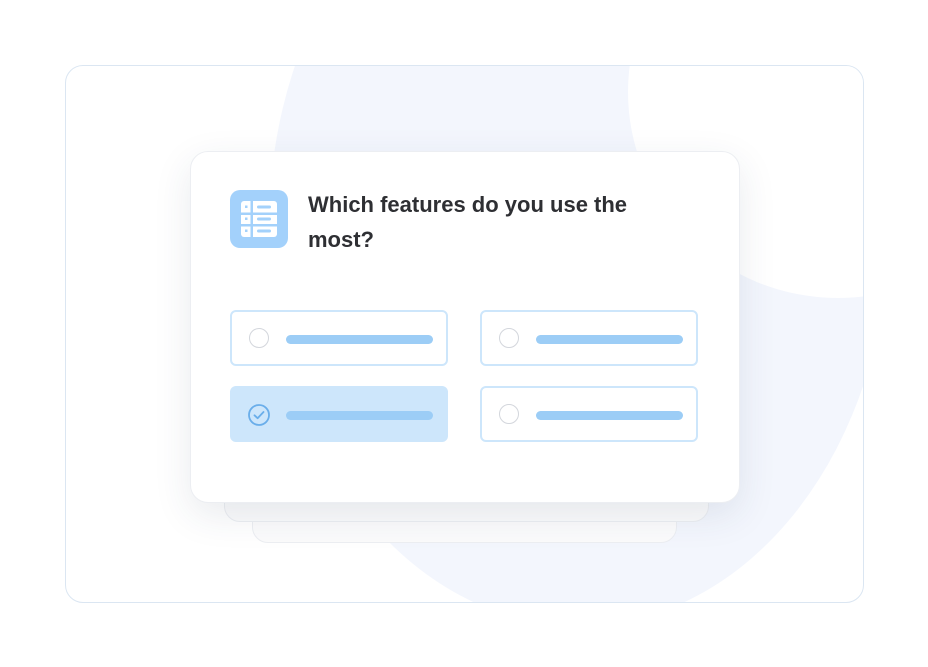 This screenshot has height=667, width=928. Describe the element at coordinates (468, 222) in the screenshot. I see `question-title: Which features do you use the most?` at that location.